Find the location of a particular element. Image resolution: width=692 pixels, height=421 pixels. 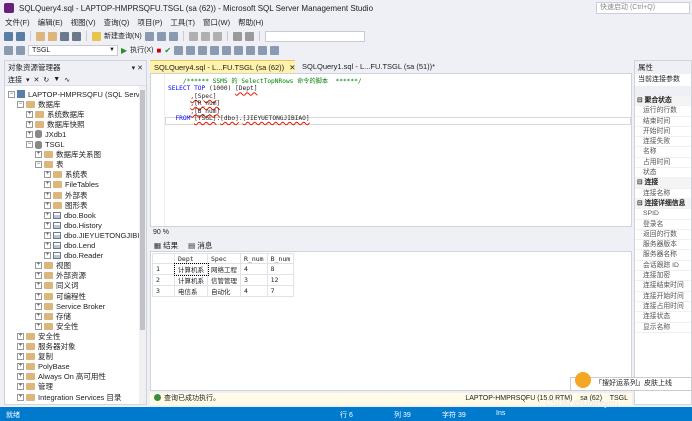

parse-check-icon: ✔ is located at coordinates (167, 50).